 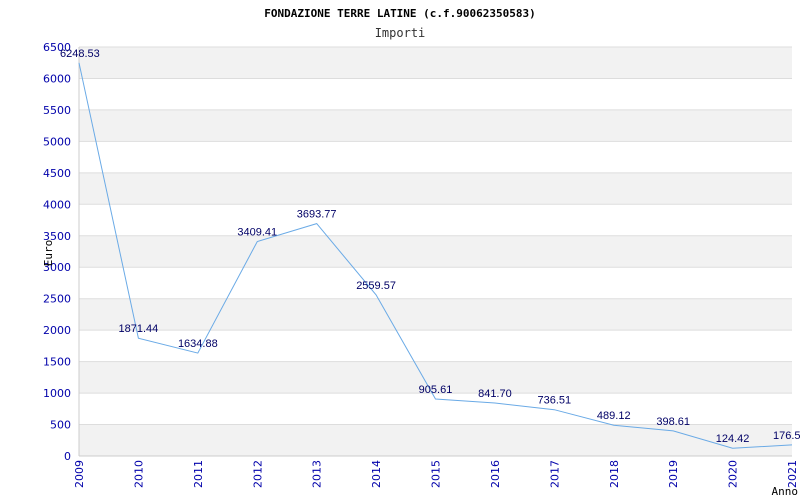 What do you see at coordinates (57, 78) in the screenshot?
I see `y-tick-label: 6000` at bounding box center [57, 78].